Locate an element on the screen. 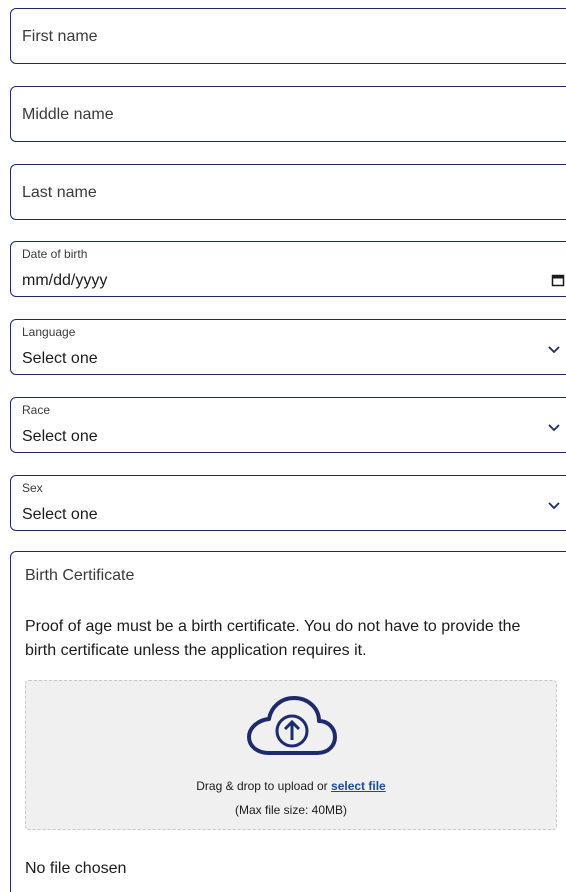 This screenshot has height=892, width=566. sex-select: Sex Select one is located at coordinates (288, 503).